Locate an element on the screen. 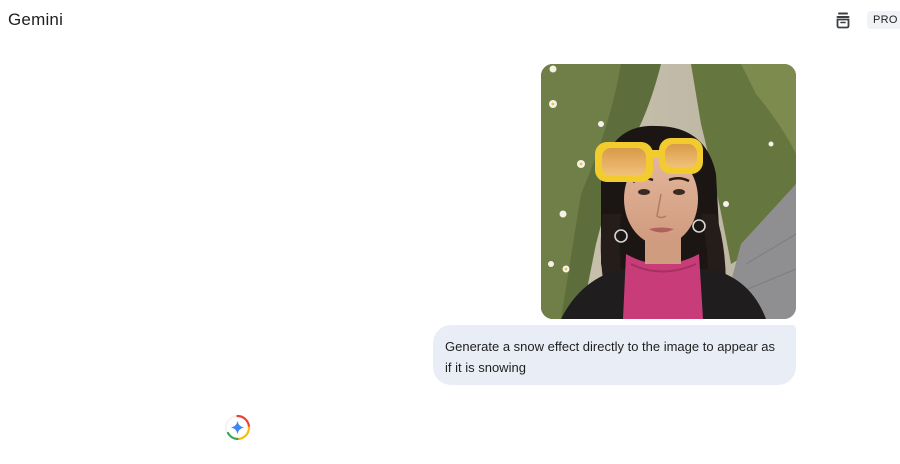  pro-badge: PRO is located at coordinates (883, 20).